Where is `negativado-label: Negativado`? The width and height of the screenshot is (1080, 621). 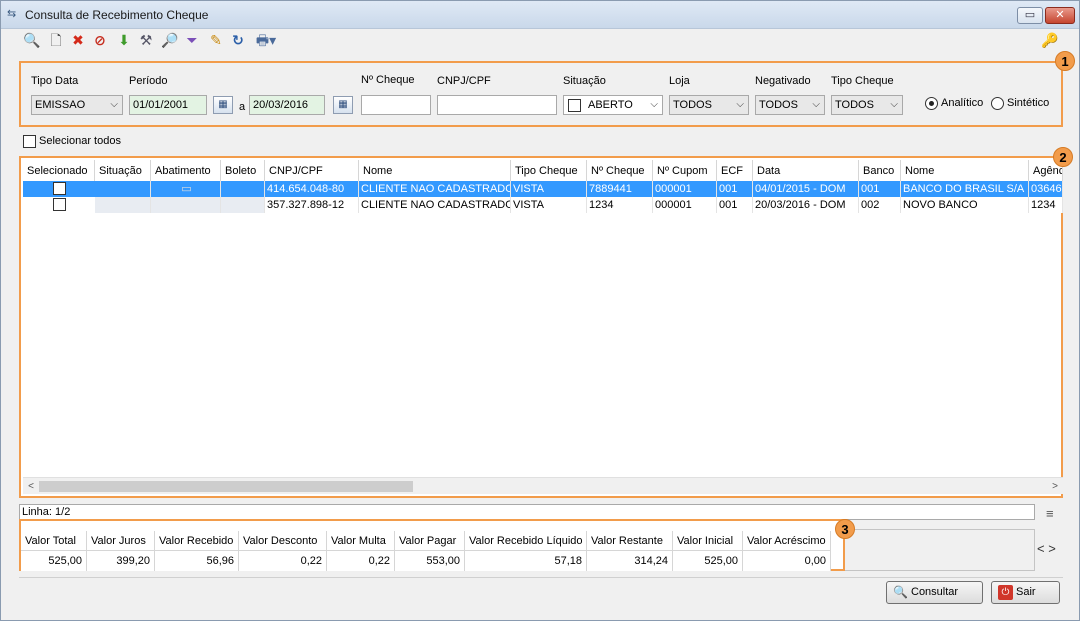
negativado-label: Negativado is located at coordinates (783, 81).